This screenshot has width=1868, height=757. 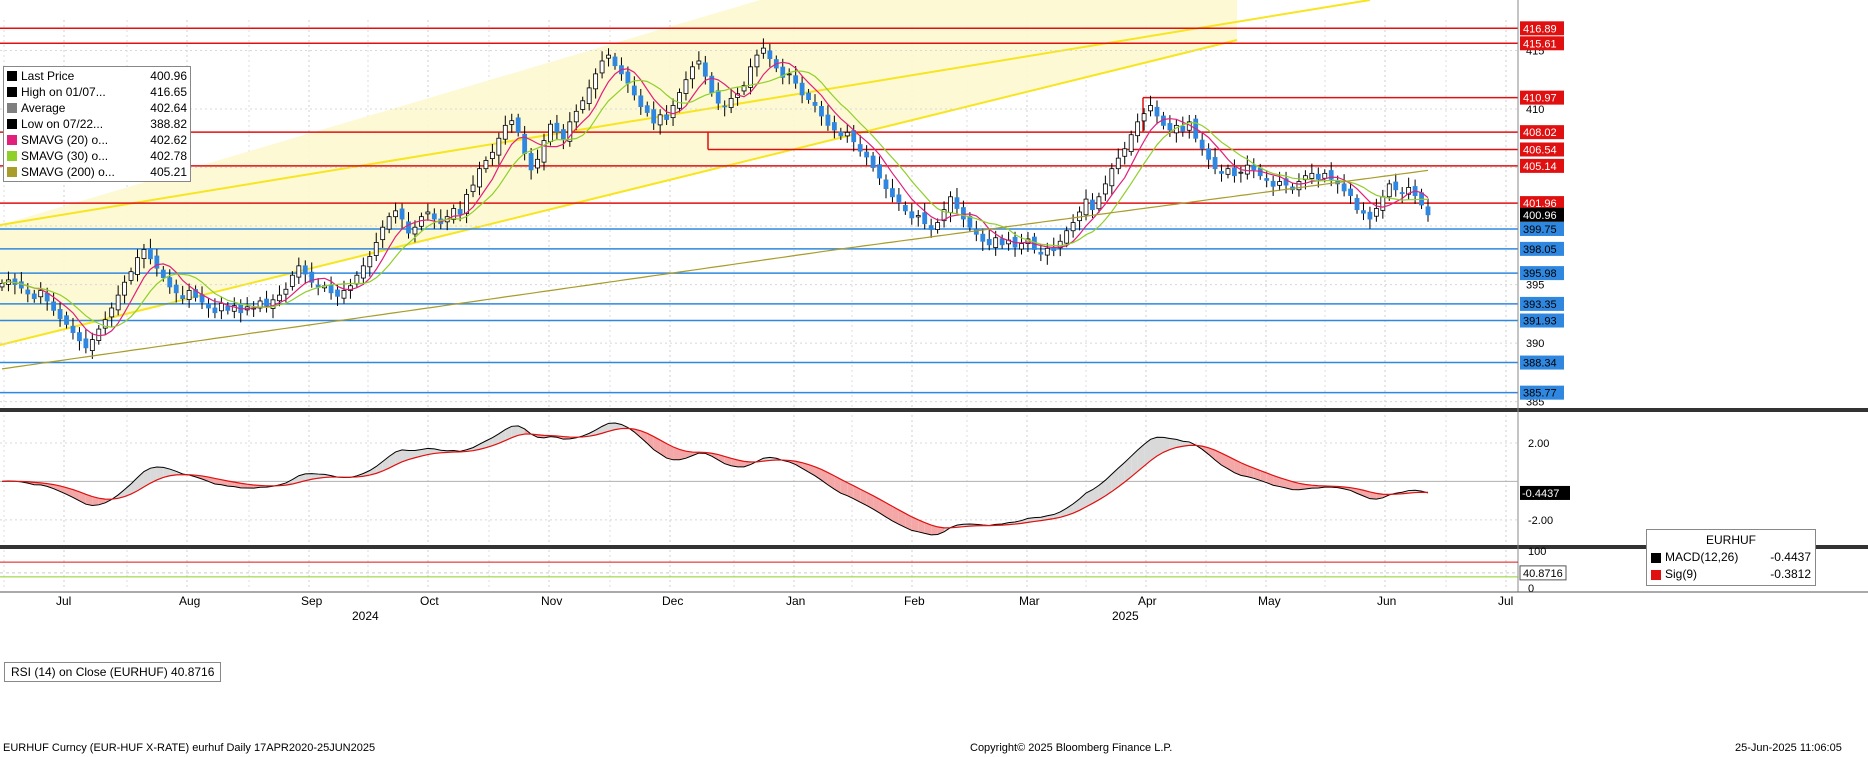 I want to click on price-level-label-text: 406.54, so click(x=1540, y=150).